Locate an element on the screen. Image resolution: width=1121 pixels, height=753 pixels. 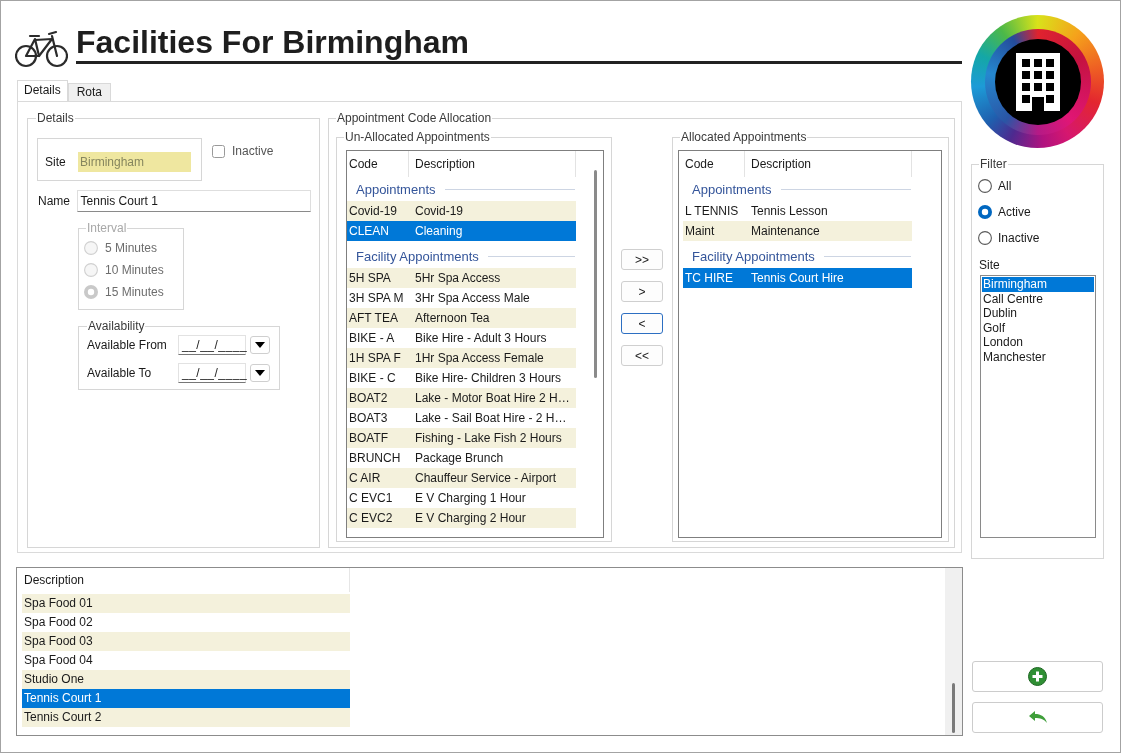
list-row: Maint Maintenance is located at coordinates (797, 231).